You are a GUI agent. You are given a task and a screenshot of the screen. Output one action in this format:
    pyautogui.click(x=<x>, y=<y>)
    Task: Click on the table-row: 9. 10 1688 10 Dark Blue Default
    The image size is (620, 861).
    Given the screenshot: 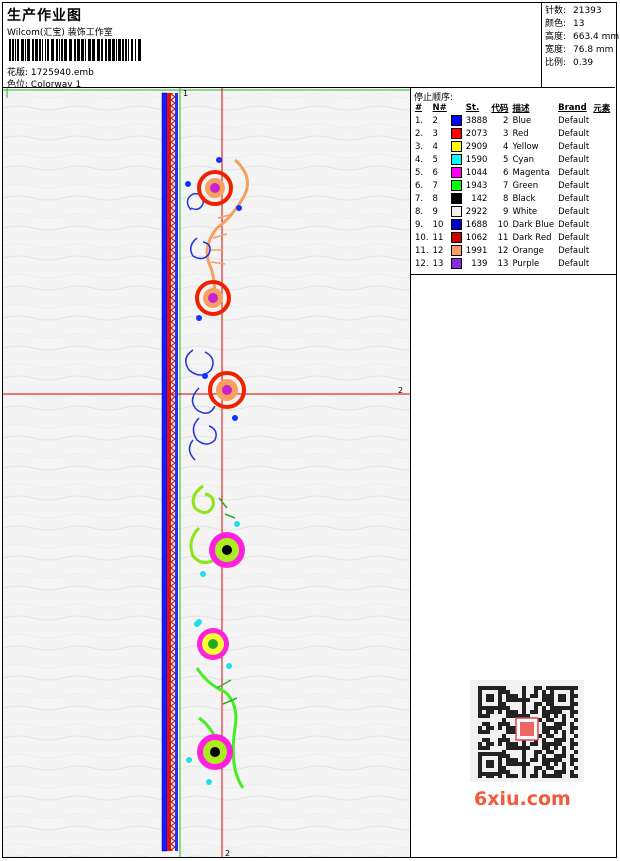 What is the action you would take?
    pyautogui.click(x=512, y=224)
    